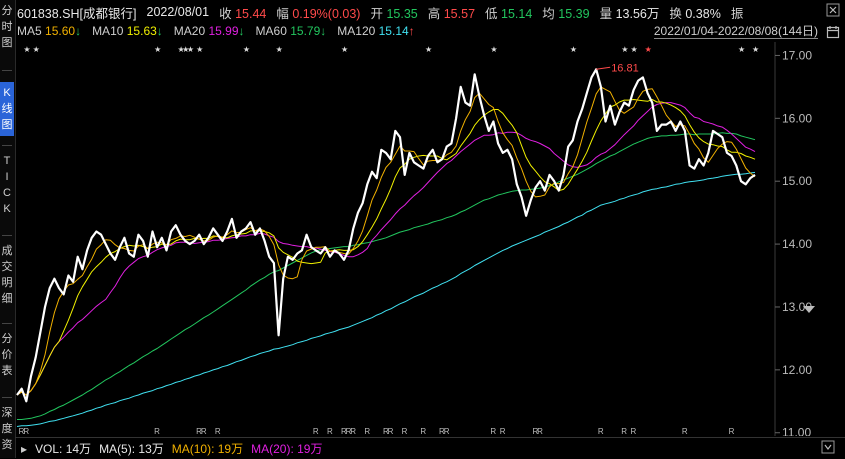  Describe the element at coordinates (108, 31) in the screenshot. I see `ma-name: MA10` at that location.